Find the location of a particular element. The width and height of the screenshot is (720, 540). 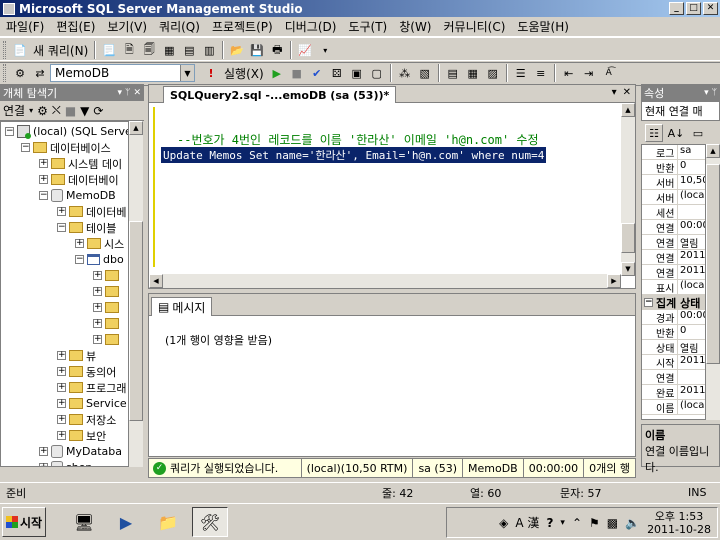

query-designer-icon: ▣ is located at coordinates (357, 73).